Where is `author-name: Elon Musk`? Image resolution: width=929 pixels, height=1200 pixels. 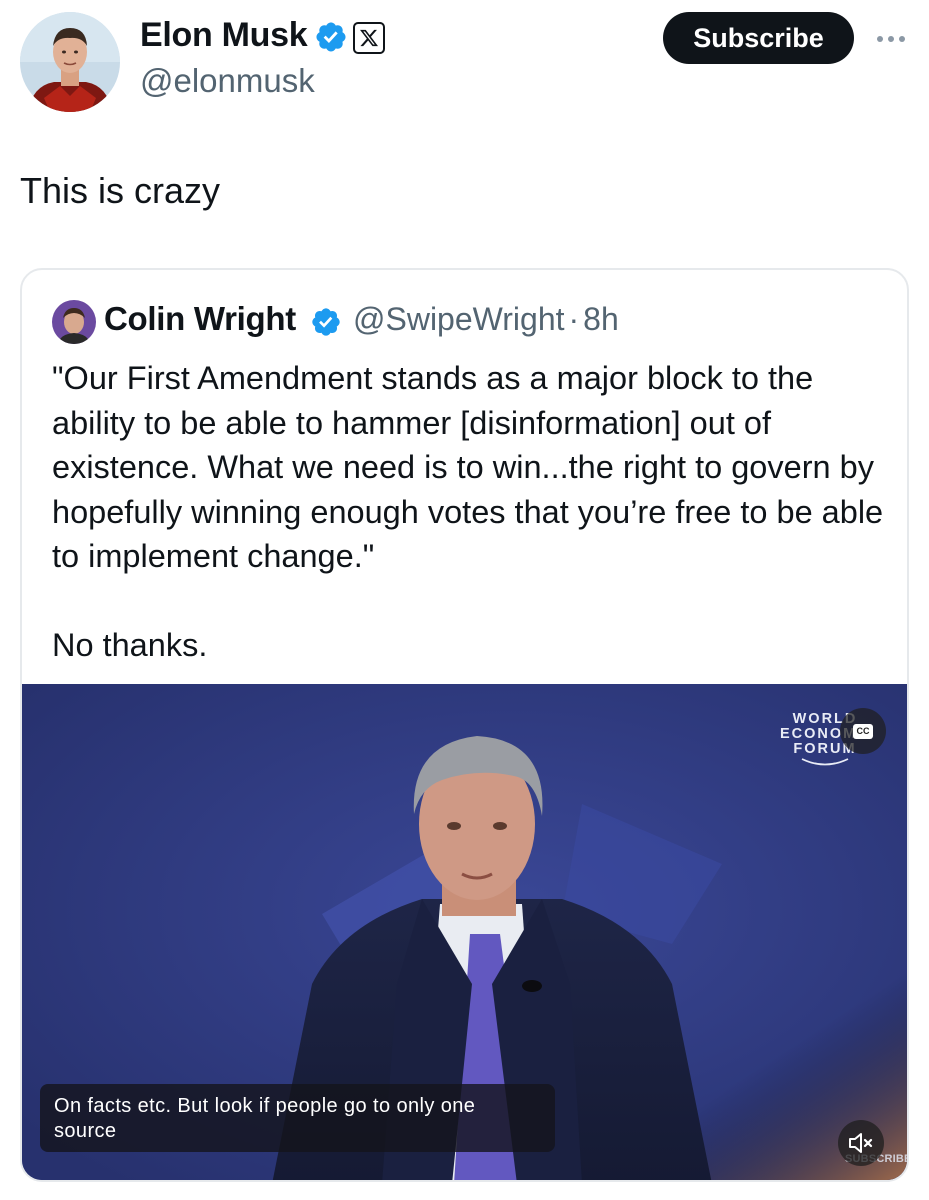
author-name: Elon Musk is located at coordinates (224, 35).